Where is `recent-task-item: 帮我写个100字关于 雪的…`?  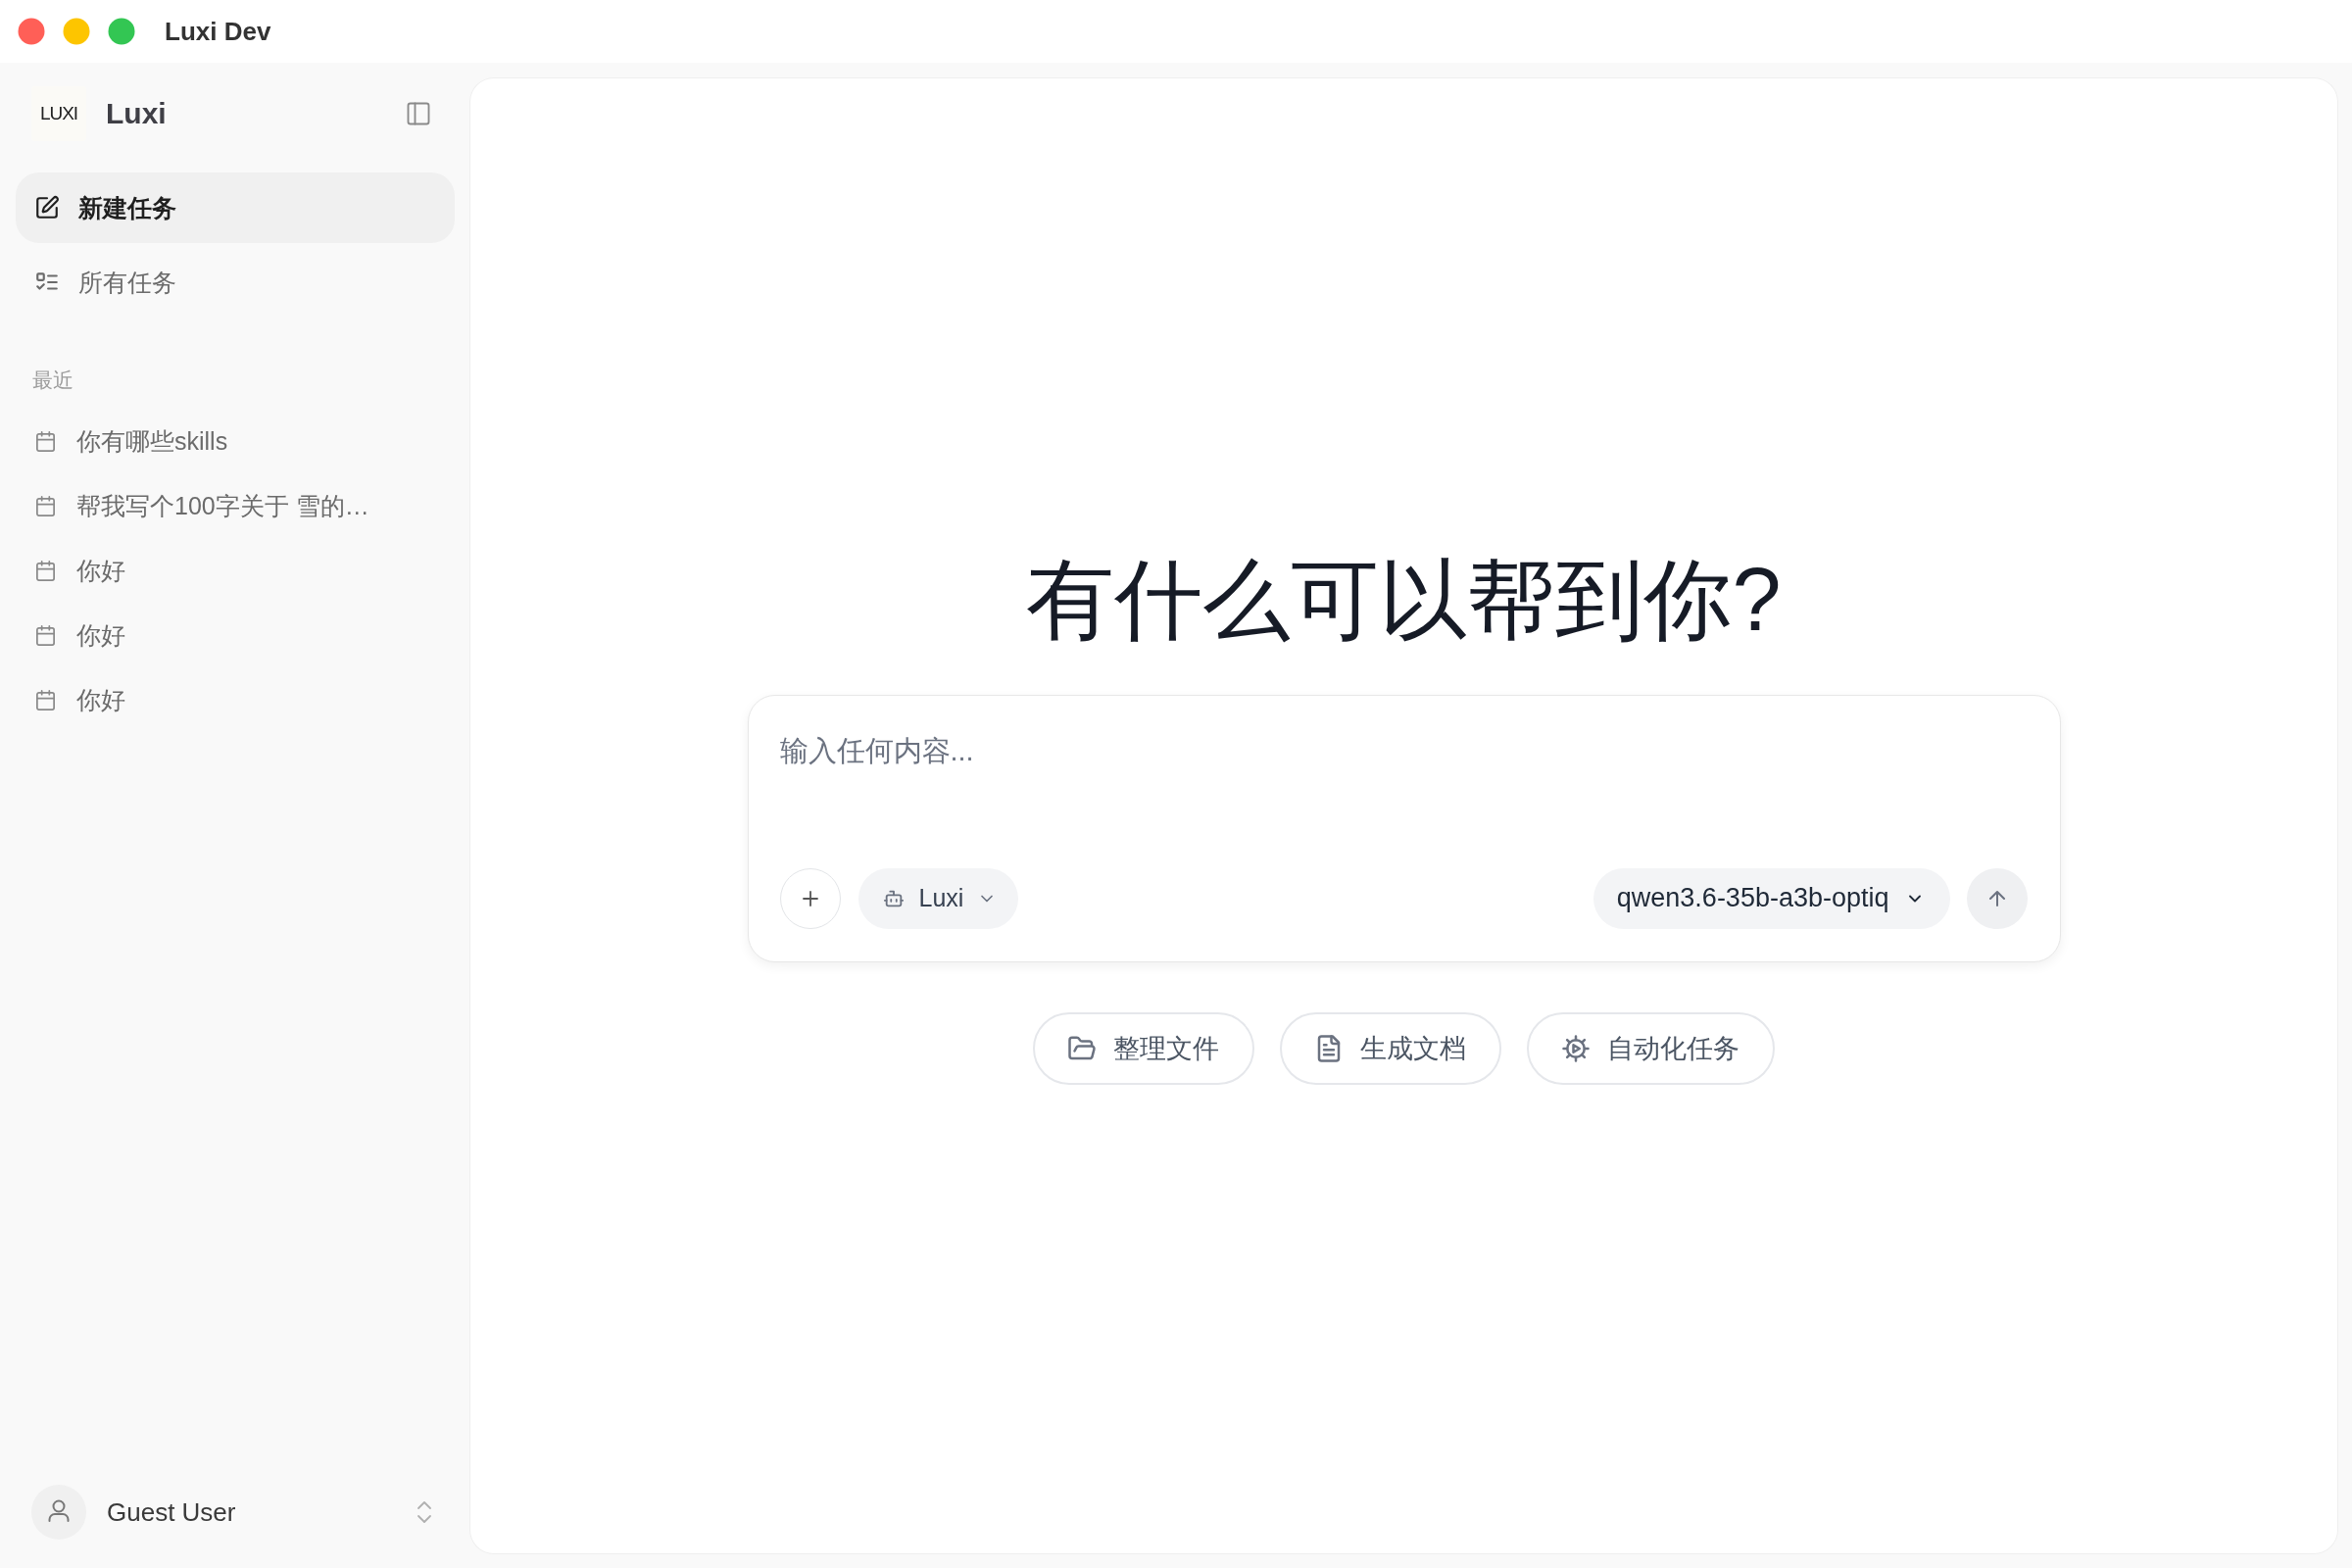 recent-task-item: 帮我写个100字关于 雪的… is located at coordinates (235, 506).